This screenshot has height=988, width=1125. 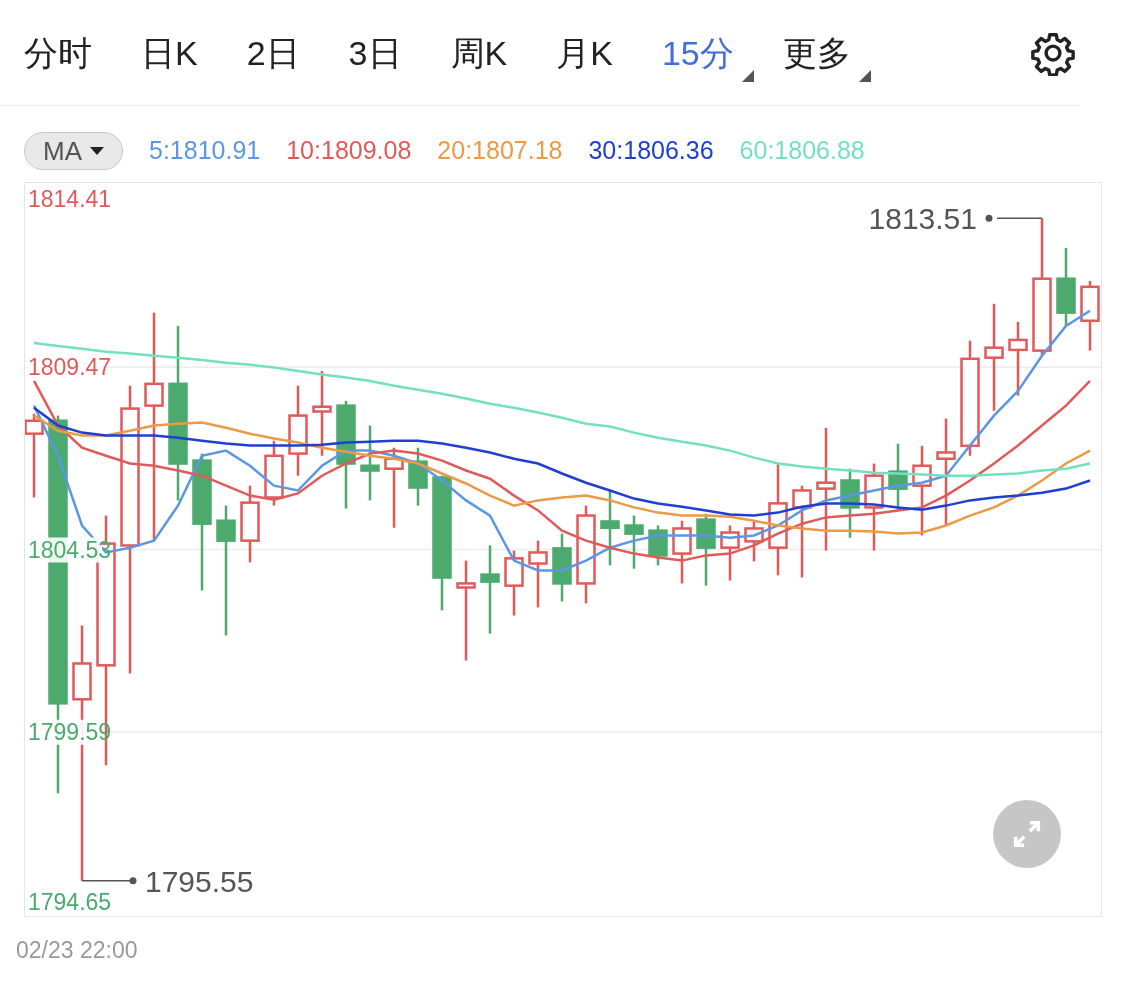 I want to click on moving-average-value: 60:1806.88, so click(x=802, y=151).